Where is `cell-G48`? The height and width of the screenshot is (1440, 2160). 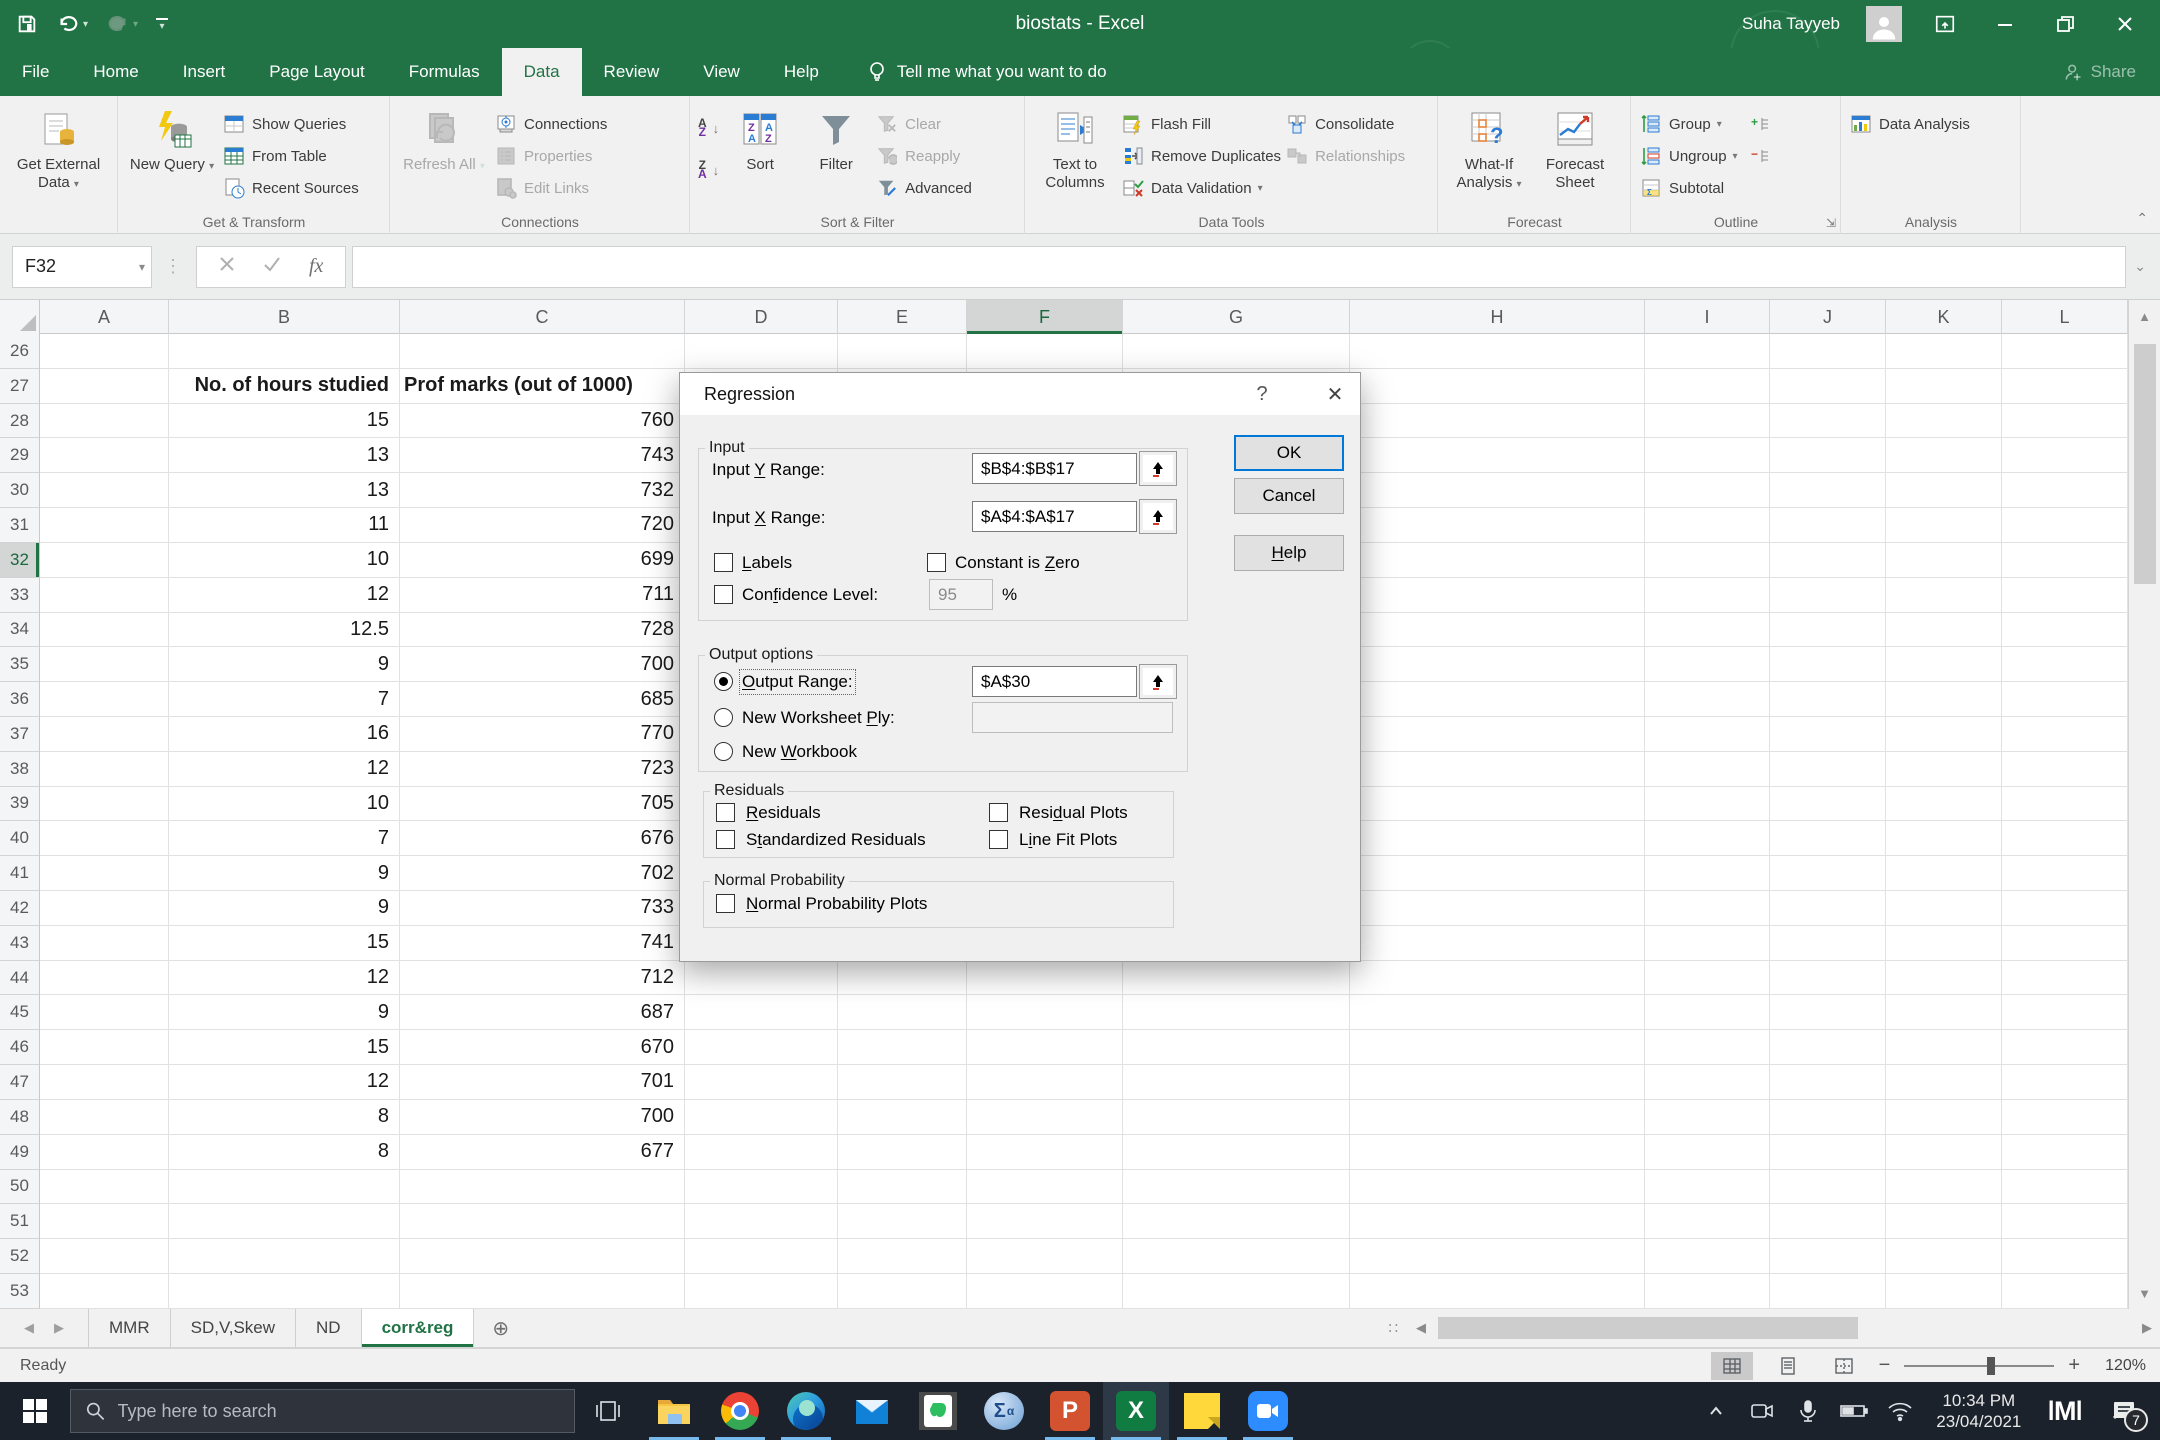
cell-G48 is located at coordinates (1236, 1117).